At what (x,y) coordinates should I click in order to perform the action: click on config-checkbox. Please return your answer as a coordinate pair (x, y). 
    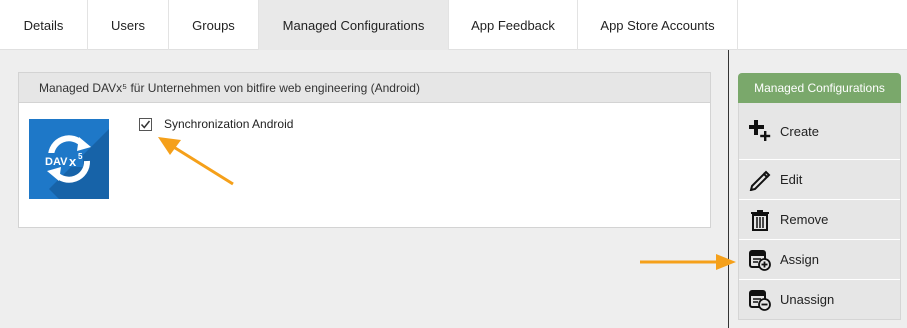
    Looking at the image, I should click on (145, 124).